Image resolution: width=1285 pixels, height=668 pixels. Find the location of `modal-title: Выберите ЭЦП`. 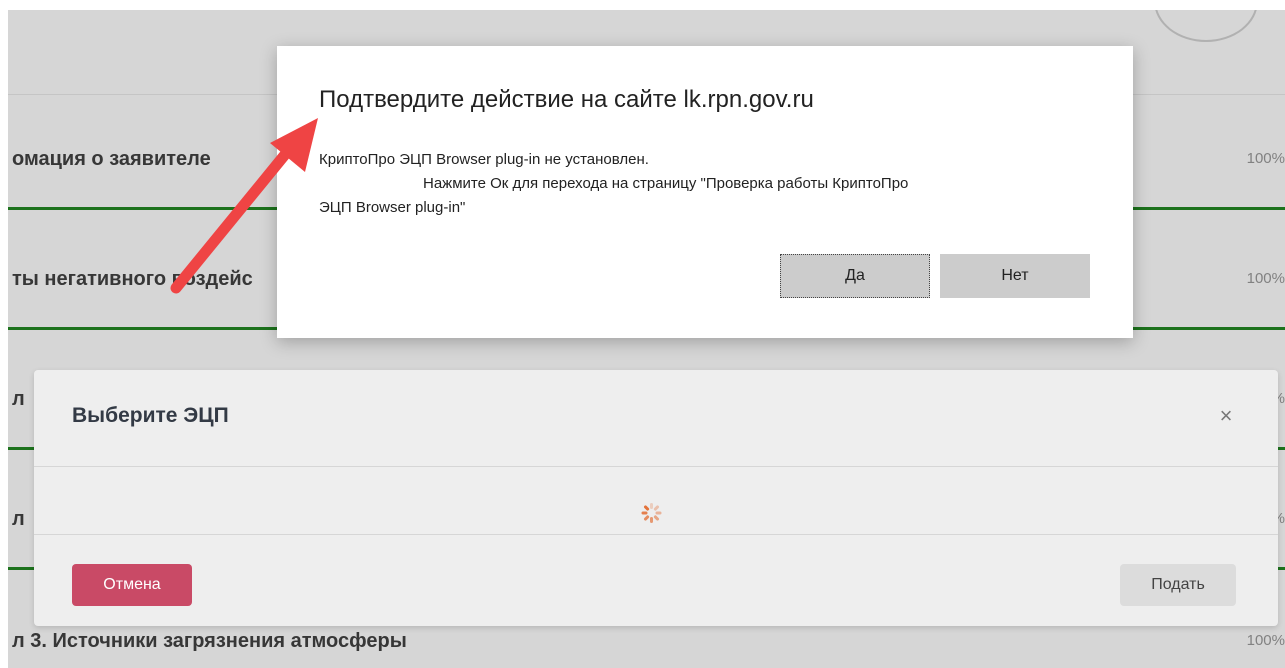

modal-title: Выберите ЭЦП is located at coordinates (150, 415).